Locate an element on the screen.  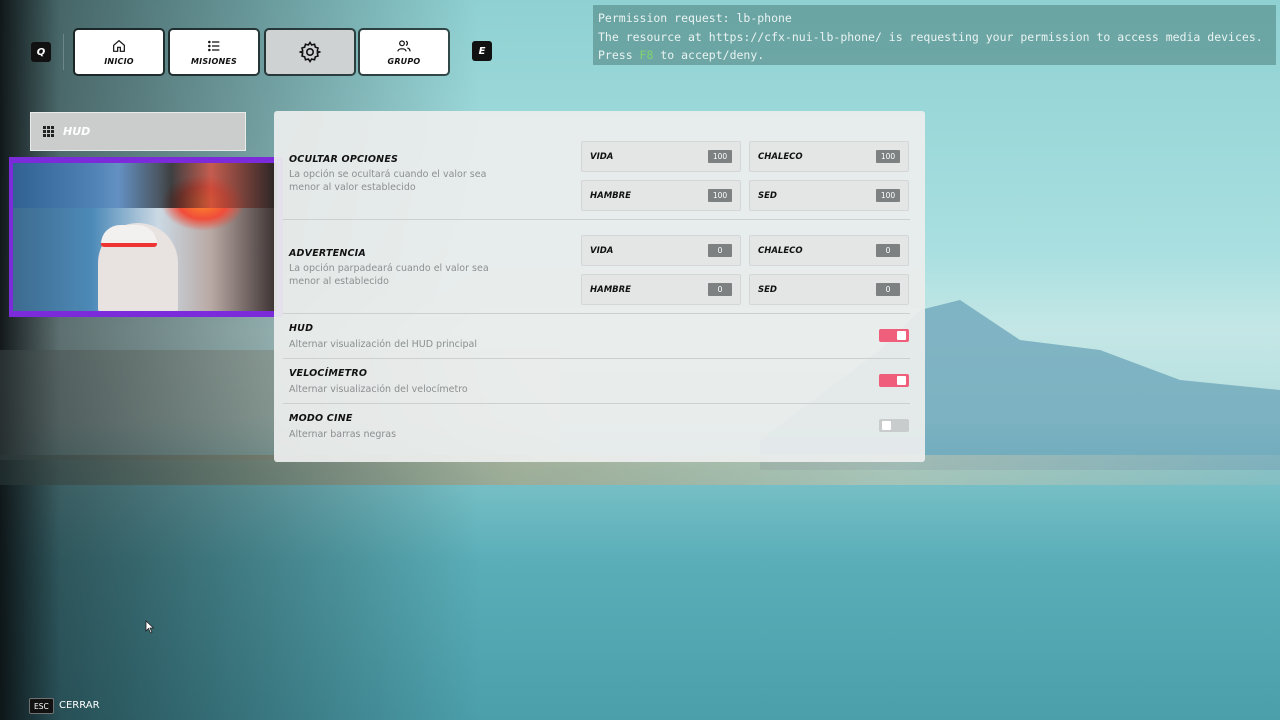
modo-cine-toggle-title: MODO CINE is located at coordinates (321, 418).